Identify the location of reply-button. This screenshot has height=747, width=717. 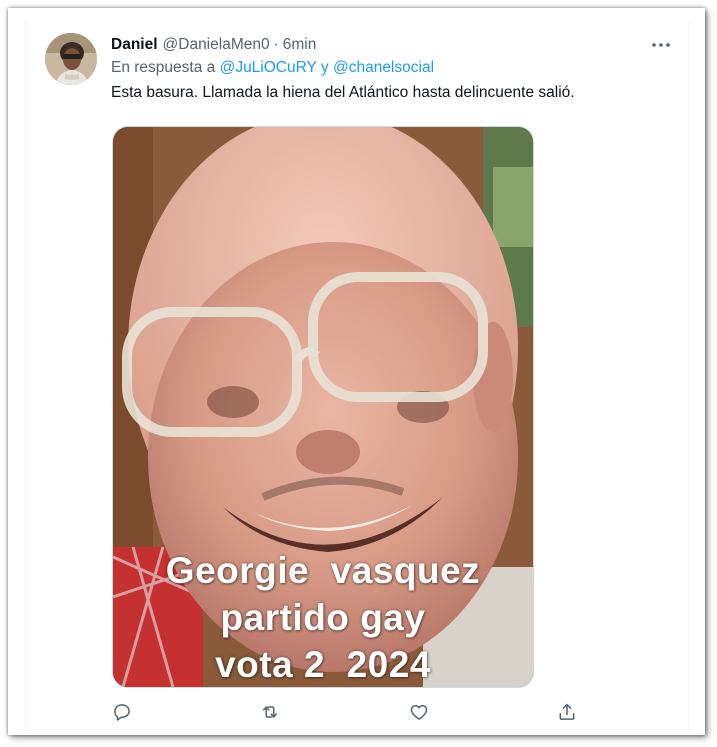
(122, 712).